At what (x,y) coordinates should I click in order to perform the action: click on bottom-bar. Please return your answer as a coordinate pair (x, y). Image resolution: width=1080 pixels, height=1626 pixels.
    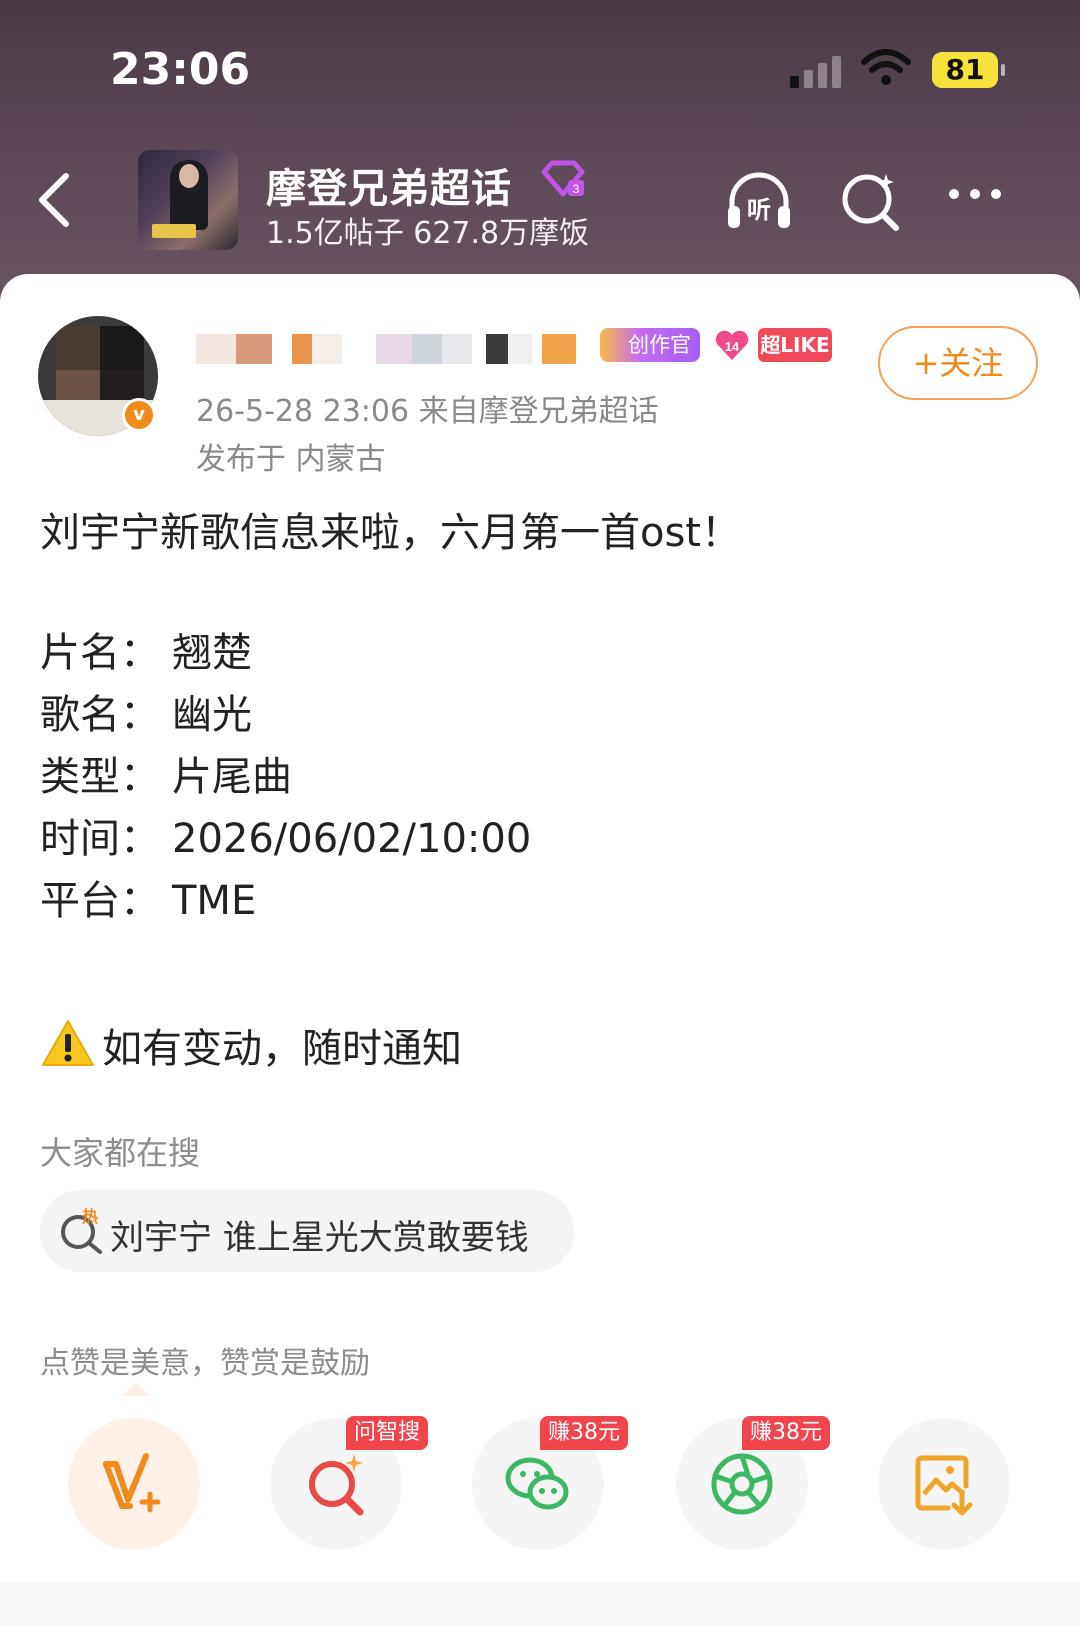
    Looking at the image, I should click on (540, 1604).